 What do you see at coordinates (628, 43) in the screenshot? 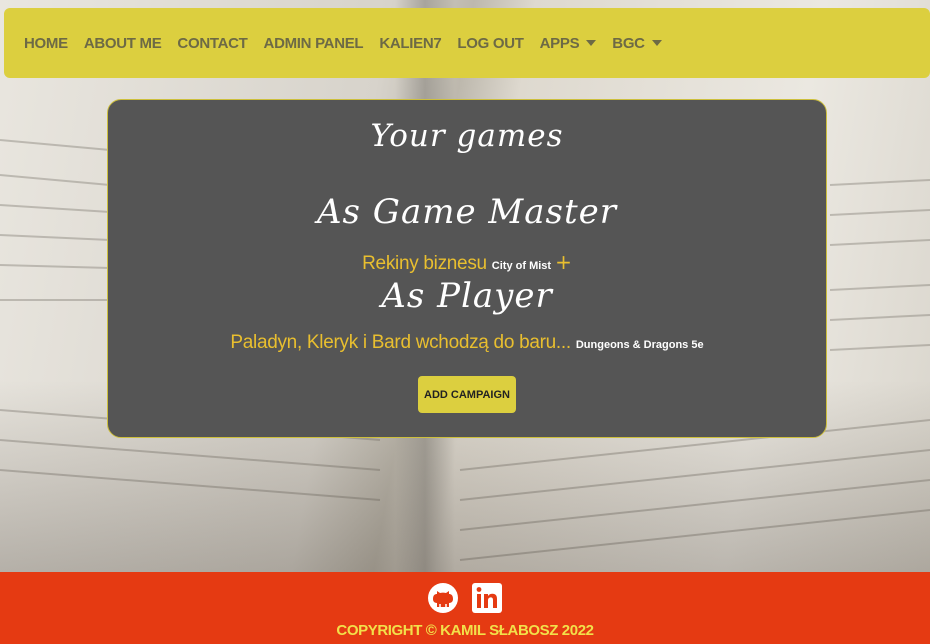
I see `nav-bgc-label: BGC` at bounding box center [628, 43].